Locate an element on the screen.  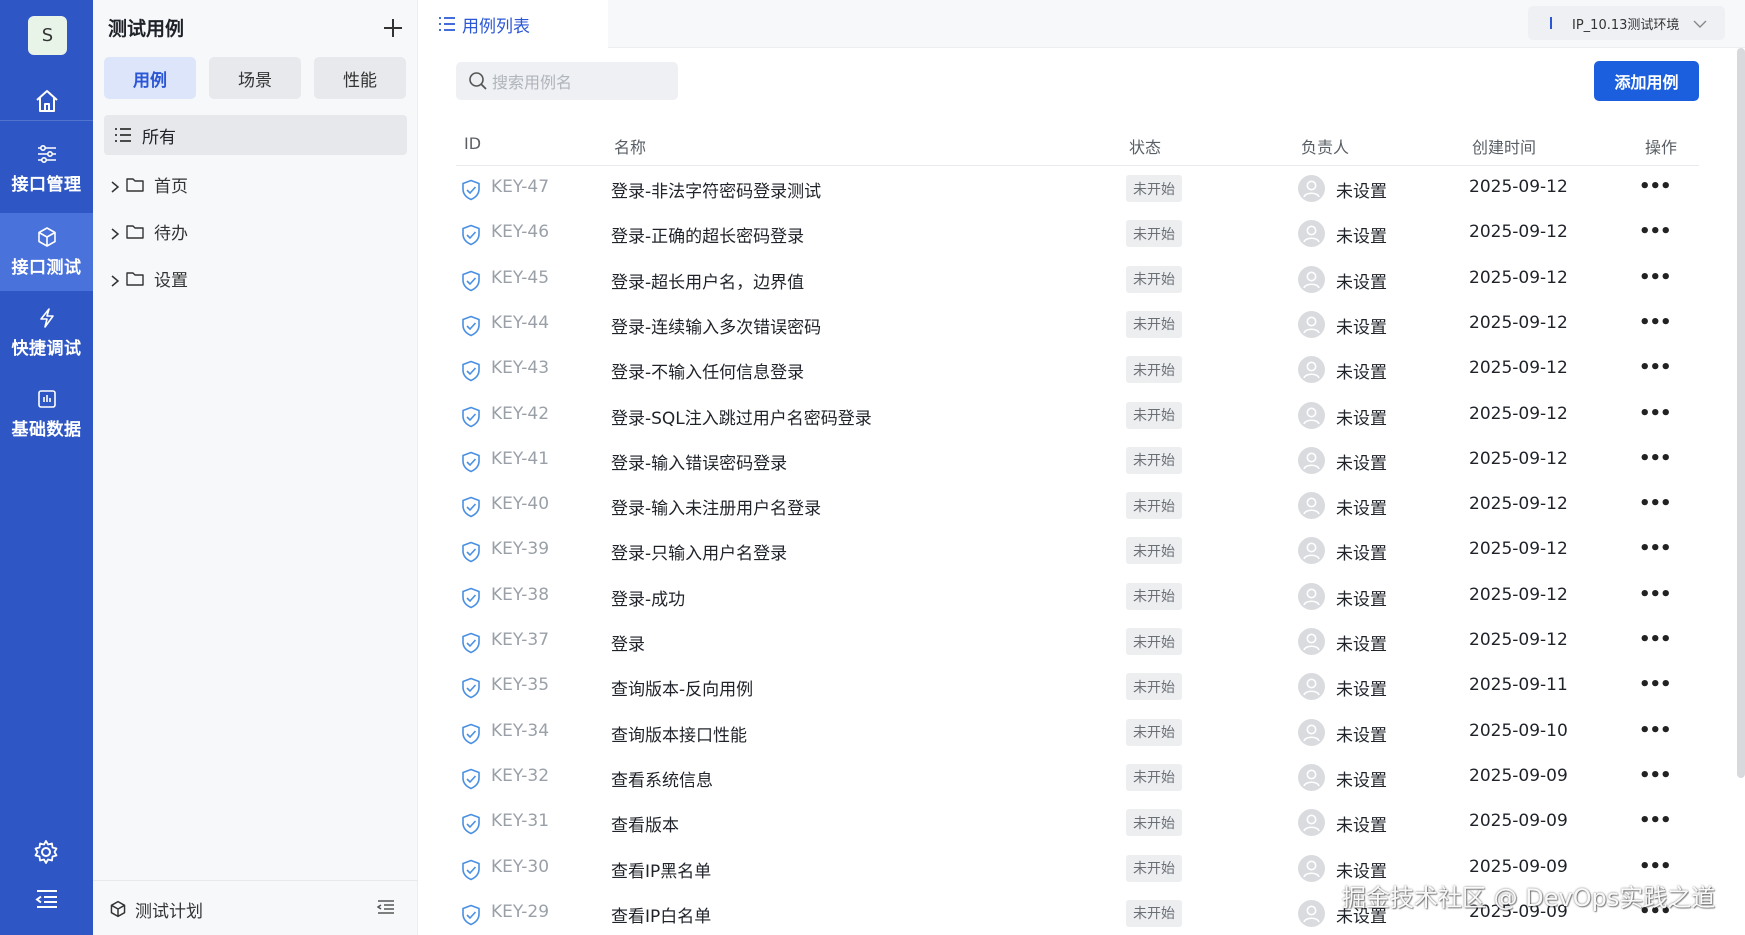
scrollbar is located at coordinates (1741, 413).